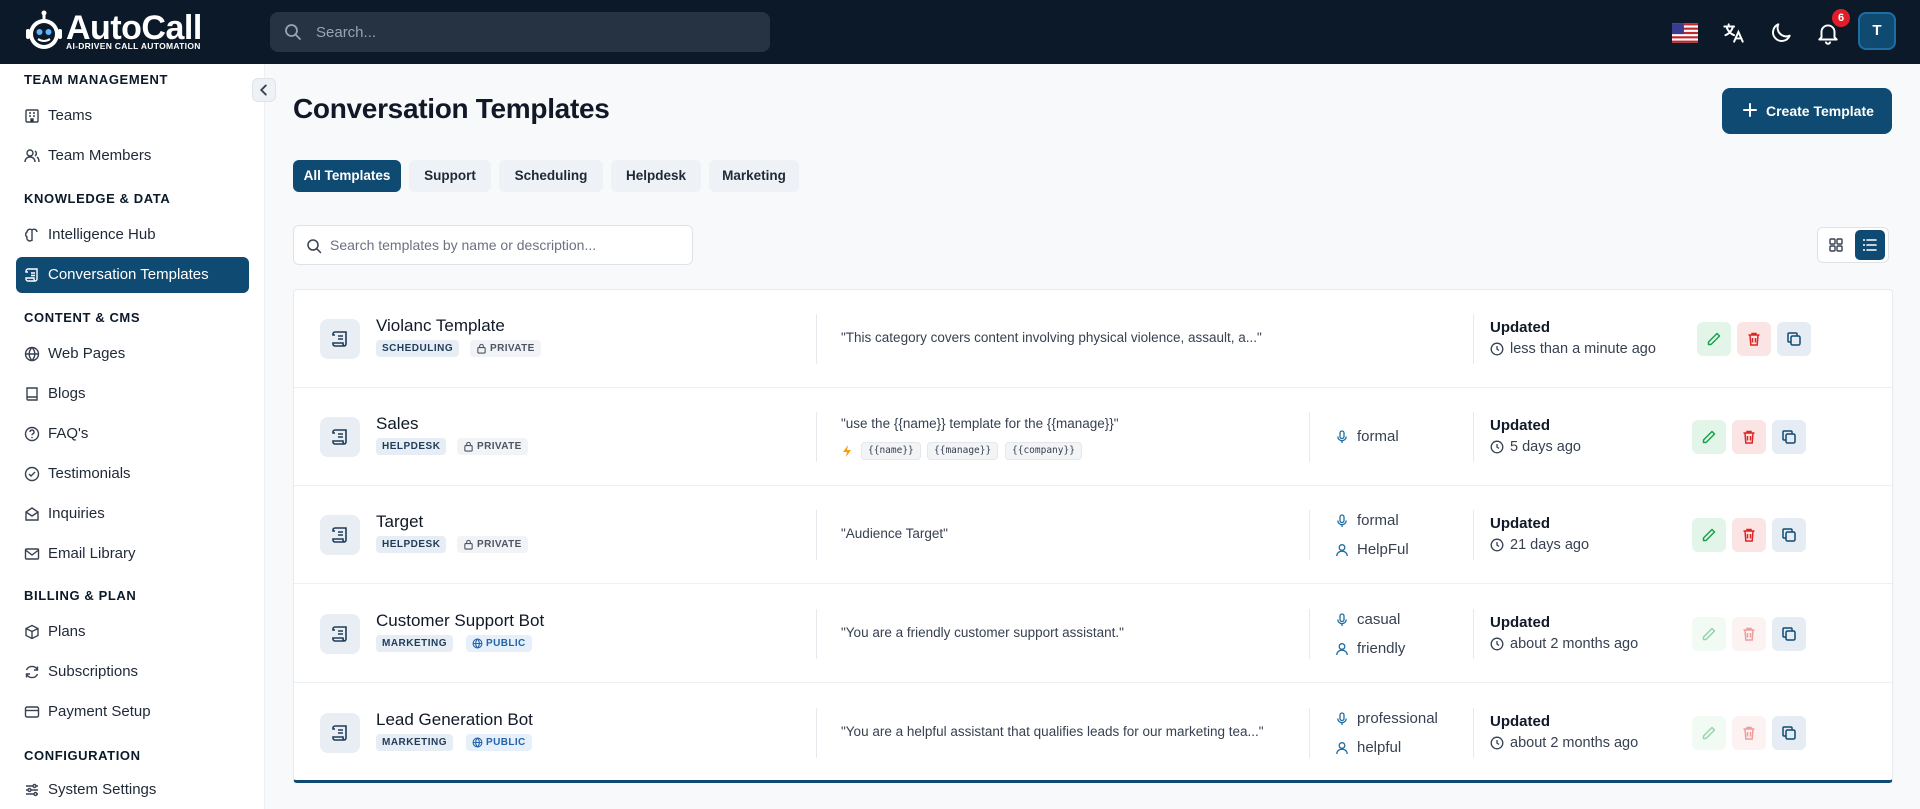 The width and height of the screenshot is (1920, 809). Describe the element at coordinates (97, 198) in the screenshot. I see `sidebar-section-title: KNOWLEDGE & DATA` at that location.